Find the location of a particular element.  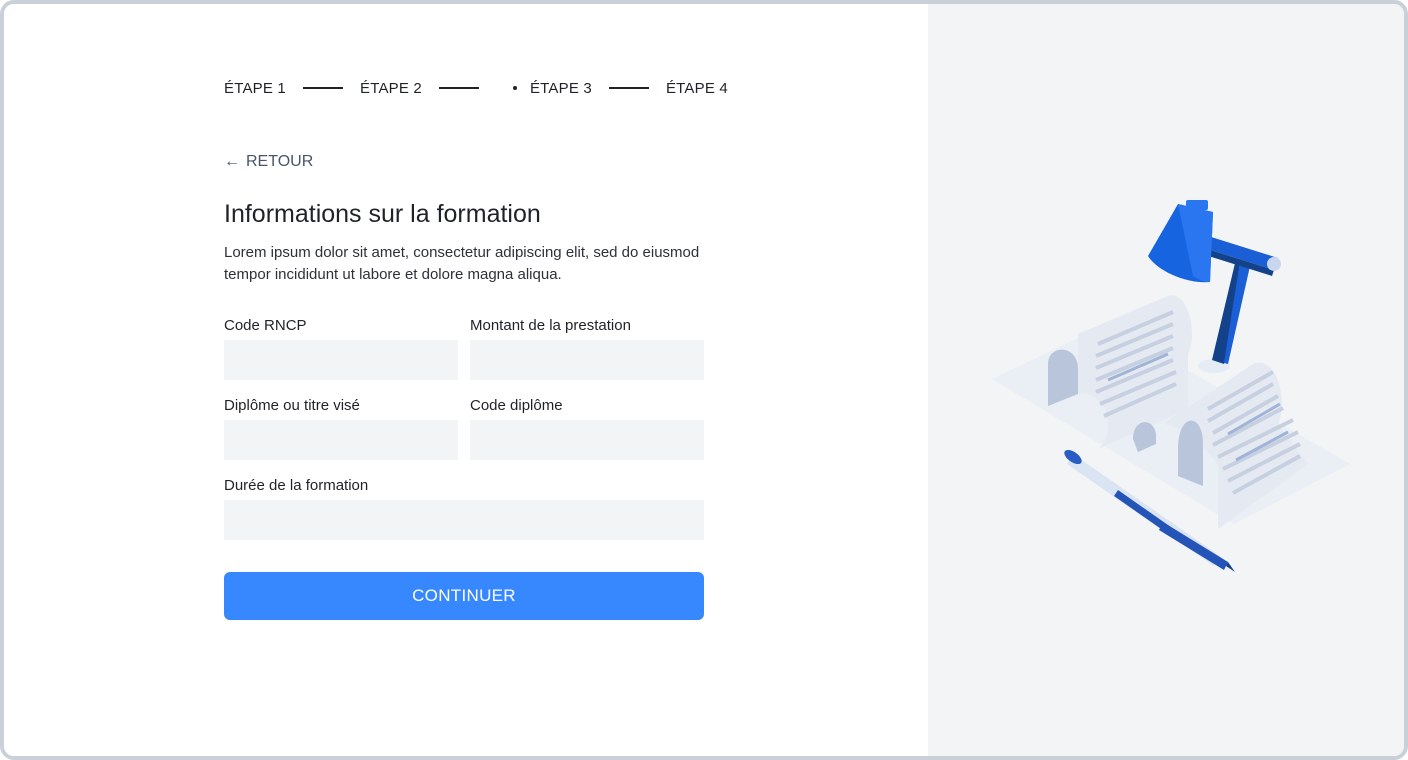

step-3: ÉTAPE 3 is located at coordinates (561, 88).